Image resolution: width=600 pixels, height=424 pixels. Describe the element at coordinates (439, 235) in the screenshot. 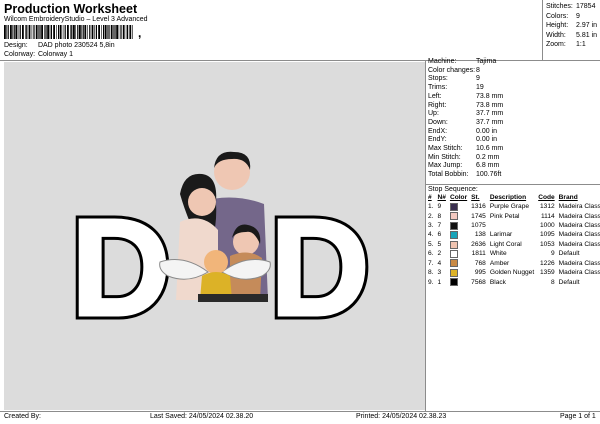

I see `needle-num: 6` at that location.